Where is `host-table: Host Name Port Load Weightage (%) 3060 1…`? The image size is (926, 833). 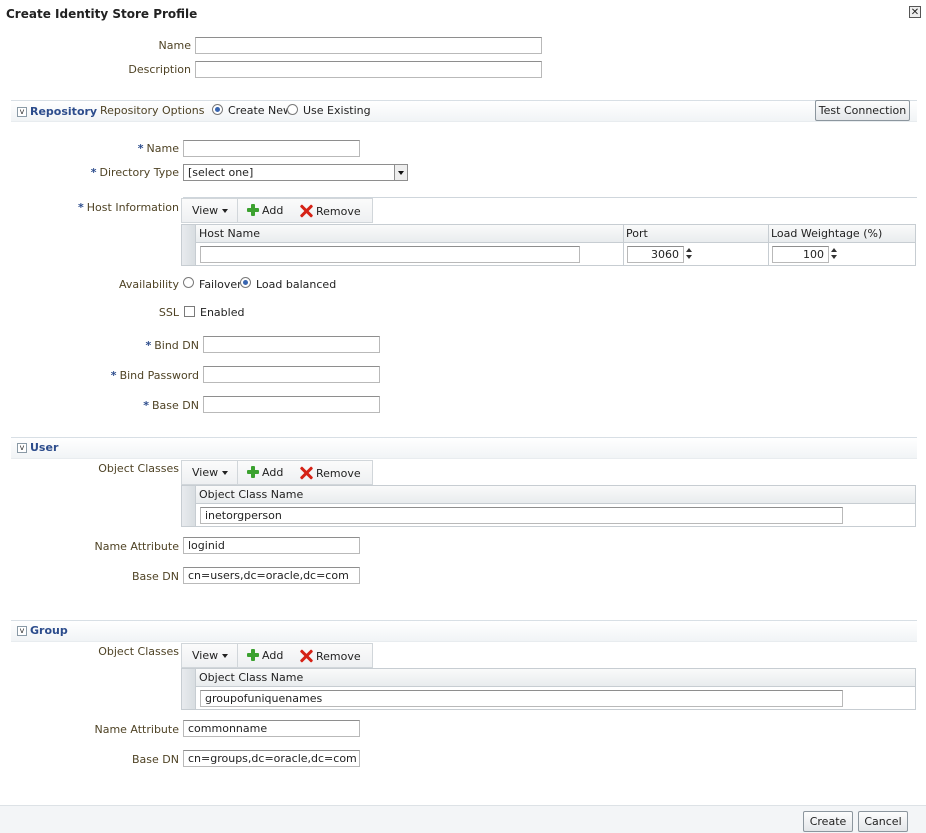
host-table: Host Name Port Load Weightage (%) 3060 1… is located at coordinates (548, 245).